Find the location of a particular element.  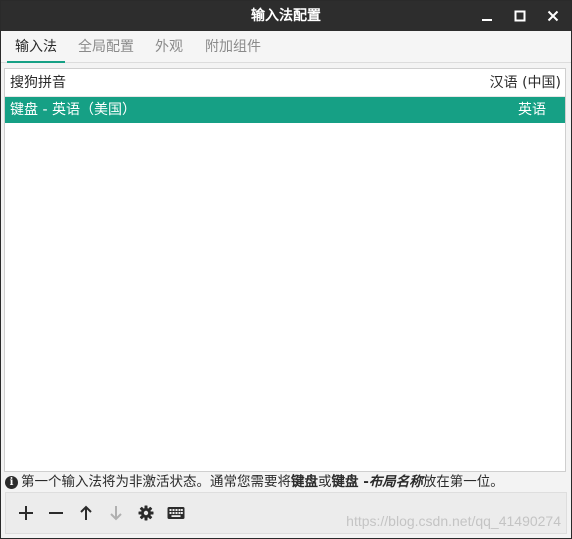

keyboard-icon is located at coordinates (176, 513).